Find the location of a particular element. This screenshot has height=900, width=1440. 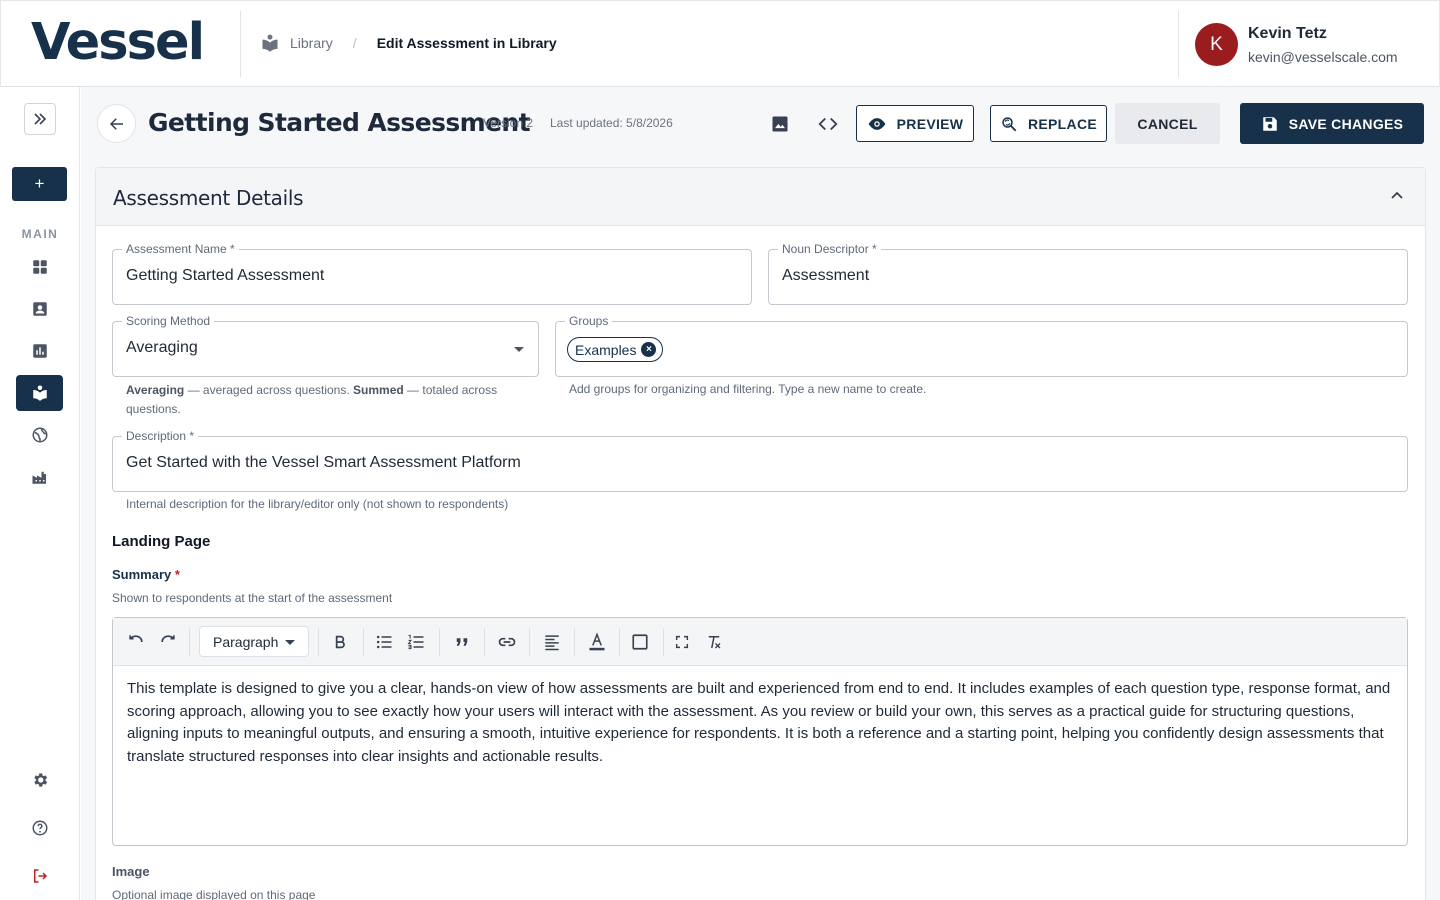

redo-button is located at coordinates (168, 642).